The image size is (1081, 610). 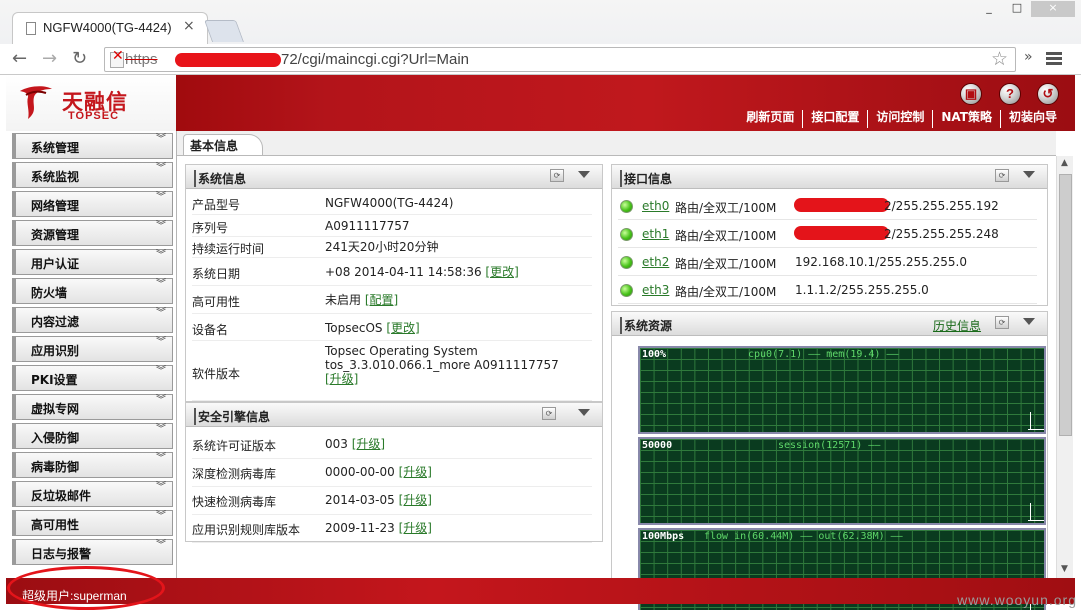 I want to click on interface-link: eth2, so click(x=655, y=262).